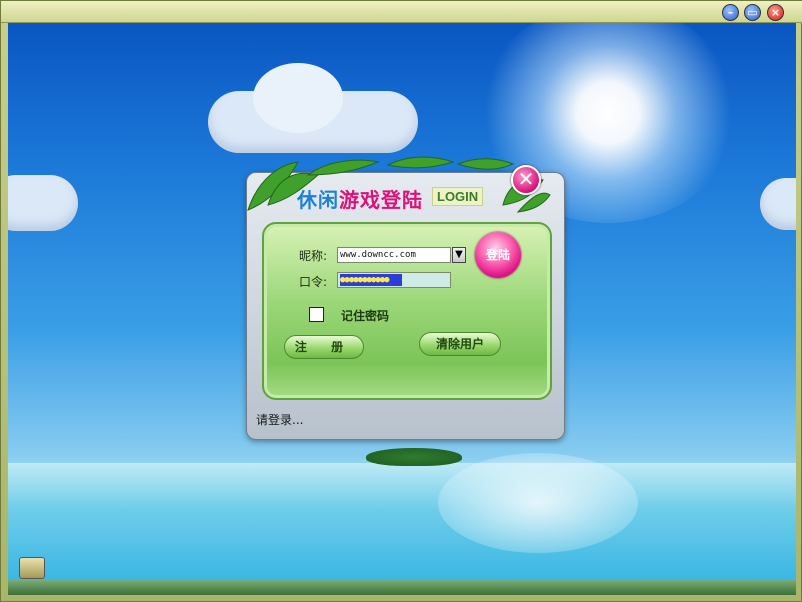 This screenshot has height=602, width=802. What do you see at coordinates (498, 255) in the screenshot?
I see `login-button: 登陆` at bounding box center [498, 255].